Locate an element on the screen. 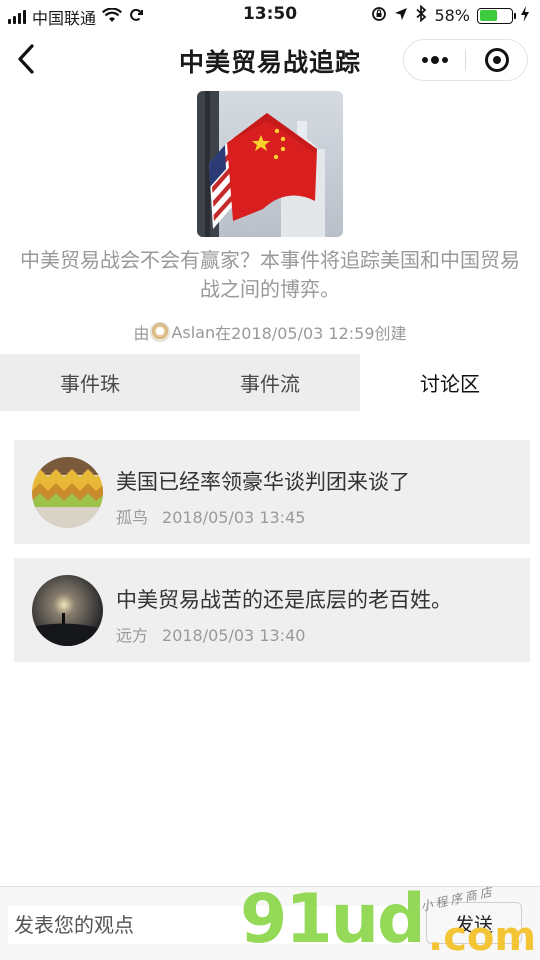  event-description: 中美贸易战会不会有赢家？本事件将追踪美国和中国贸易战之间的博弈。 is located at coordinates (270, 274).